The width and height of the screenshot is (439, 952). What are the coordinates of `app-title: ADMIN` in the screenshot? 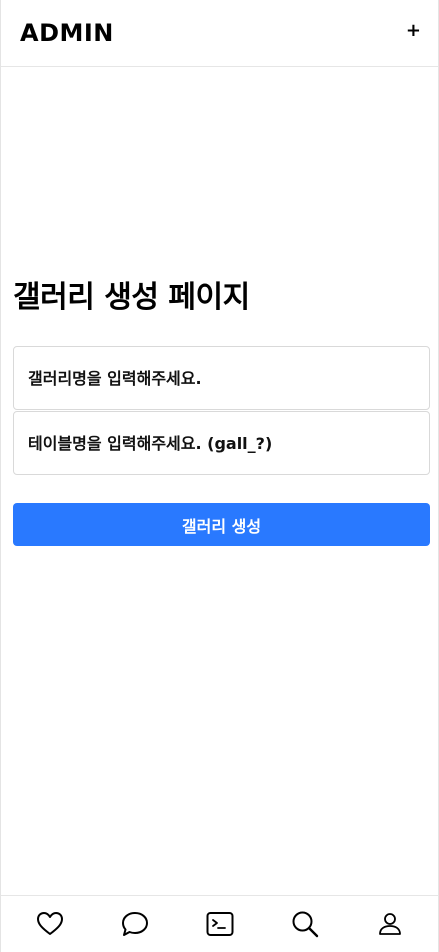 It's located at (67, 33).